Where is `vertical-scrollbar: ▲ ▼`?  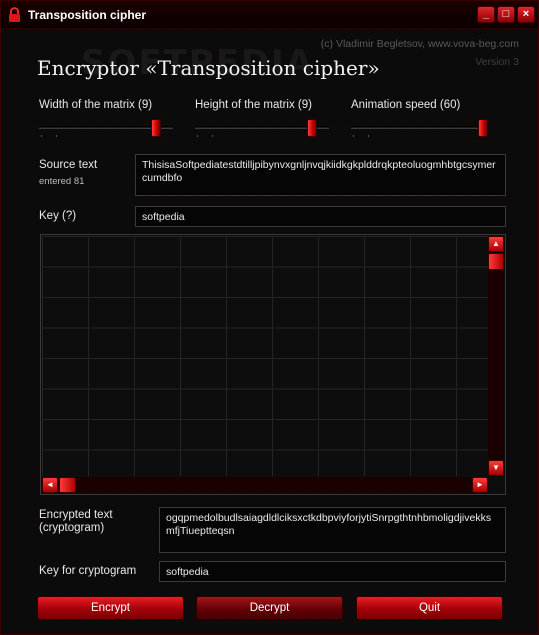
vertical-scrollbar: ▲ ▼ is located at coordinates (496, 356).